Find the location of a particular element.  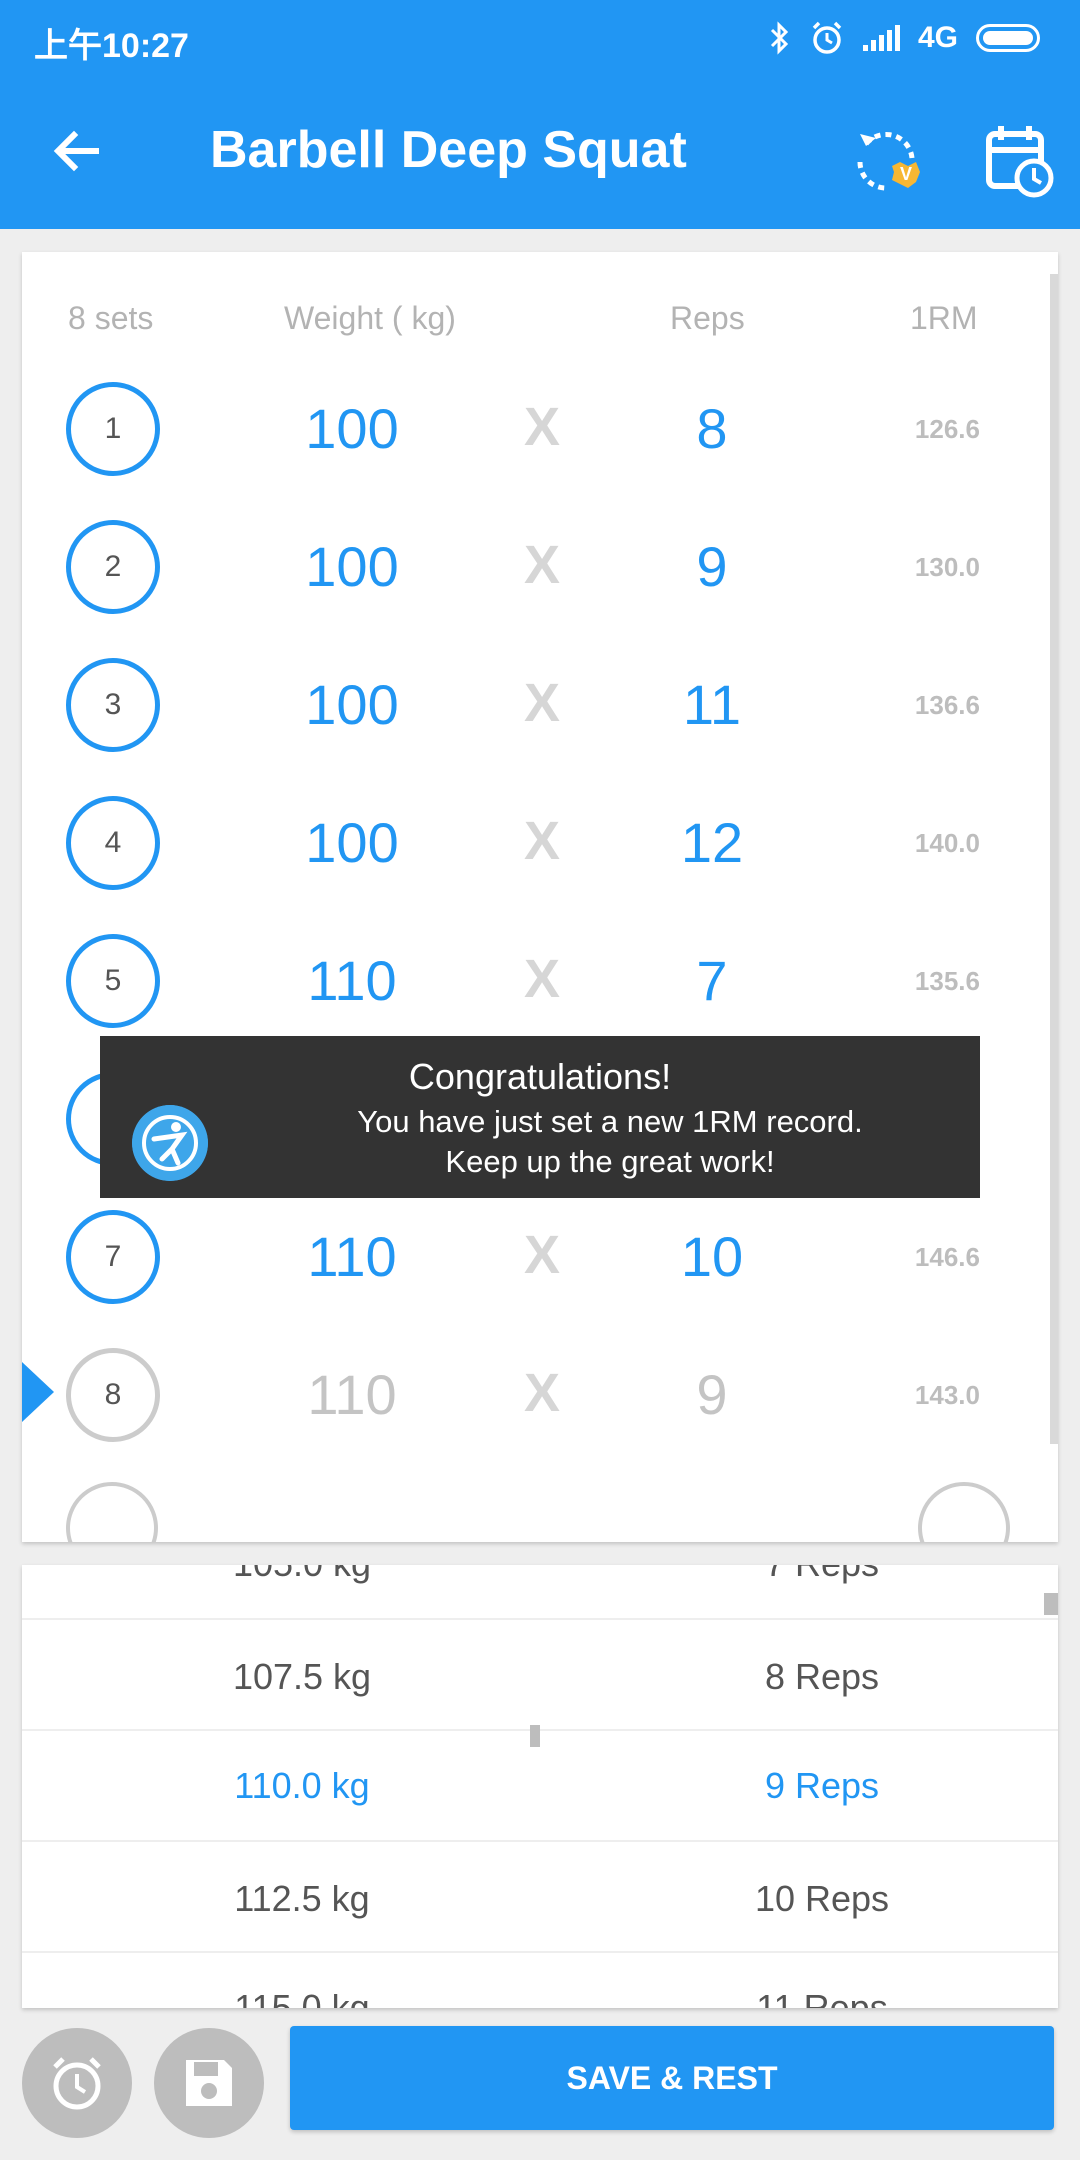

picker-reps: 11 Reps is located at coordinates (822, 1997).